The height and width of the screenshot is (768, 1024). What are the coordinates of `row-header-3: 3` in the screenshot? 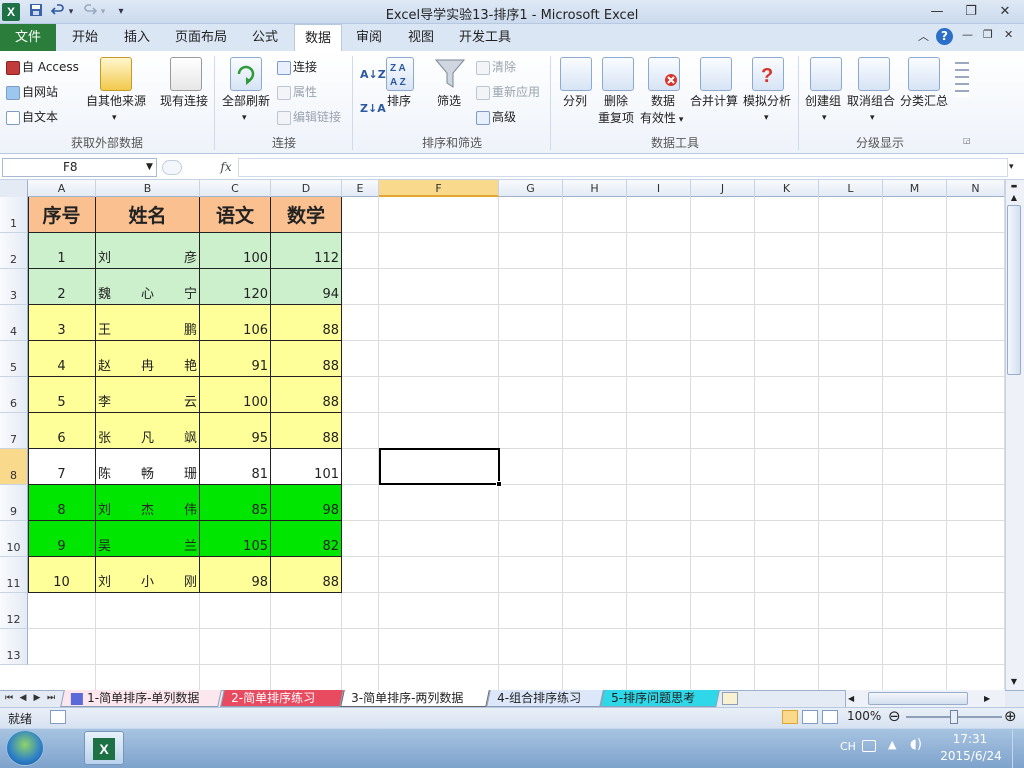 It's located at (14, 287).